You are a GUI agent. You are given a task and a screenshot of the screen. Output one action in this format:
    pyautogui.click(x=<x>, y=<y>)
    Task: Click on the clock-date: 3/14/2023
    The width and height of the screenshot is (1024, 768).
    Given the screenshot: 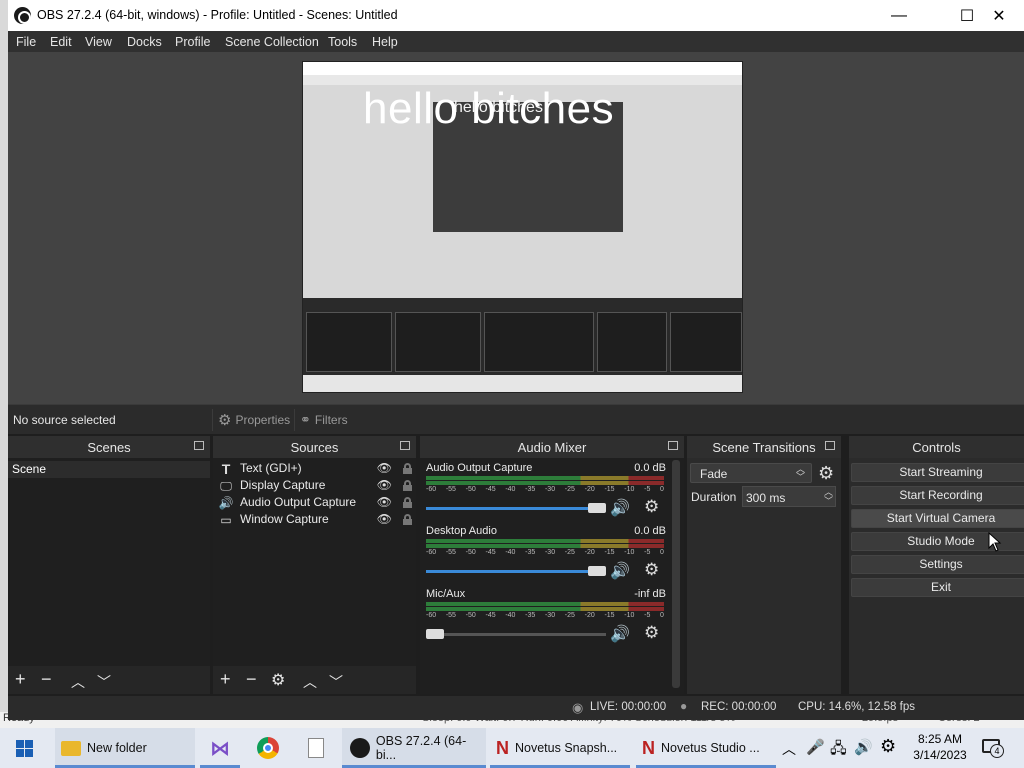 What is the action you would take?
    pyautogui.click(x=940, y=755)
    